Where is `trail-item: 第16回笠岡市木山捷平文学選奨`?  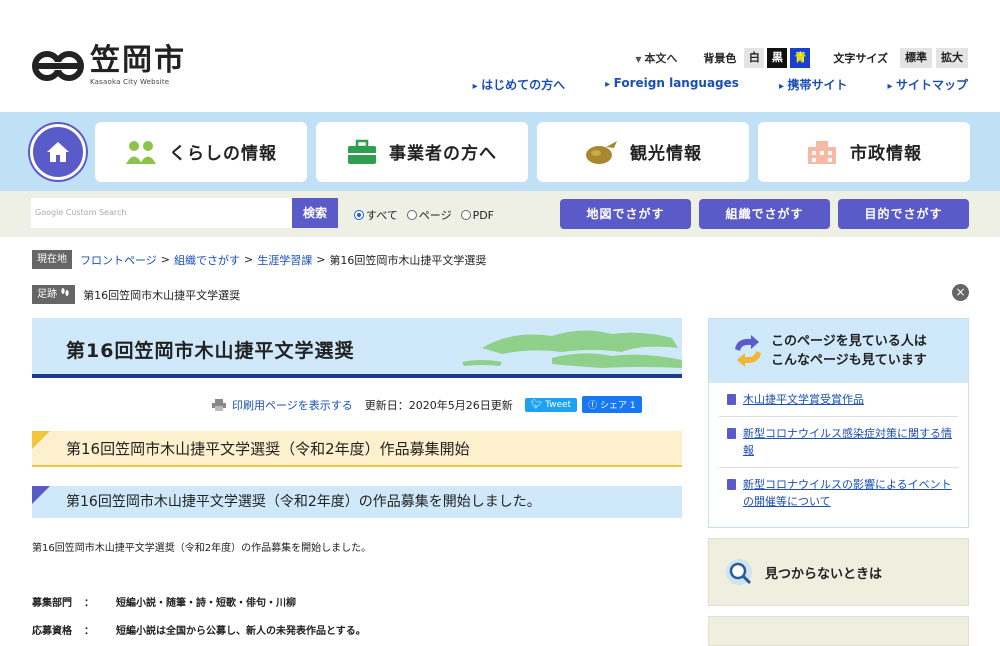 trail-item: 第16回笠岡市木山捷平文学選奨 is located at coordinates (161, 295).